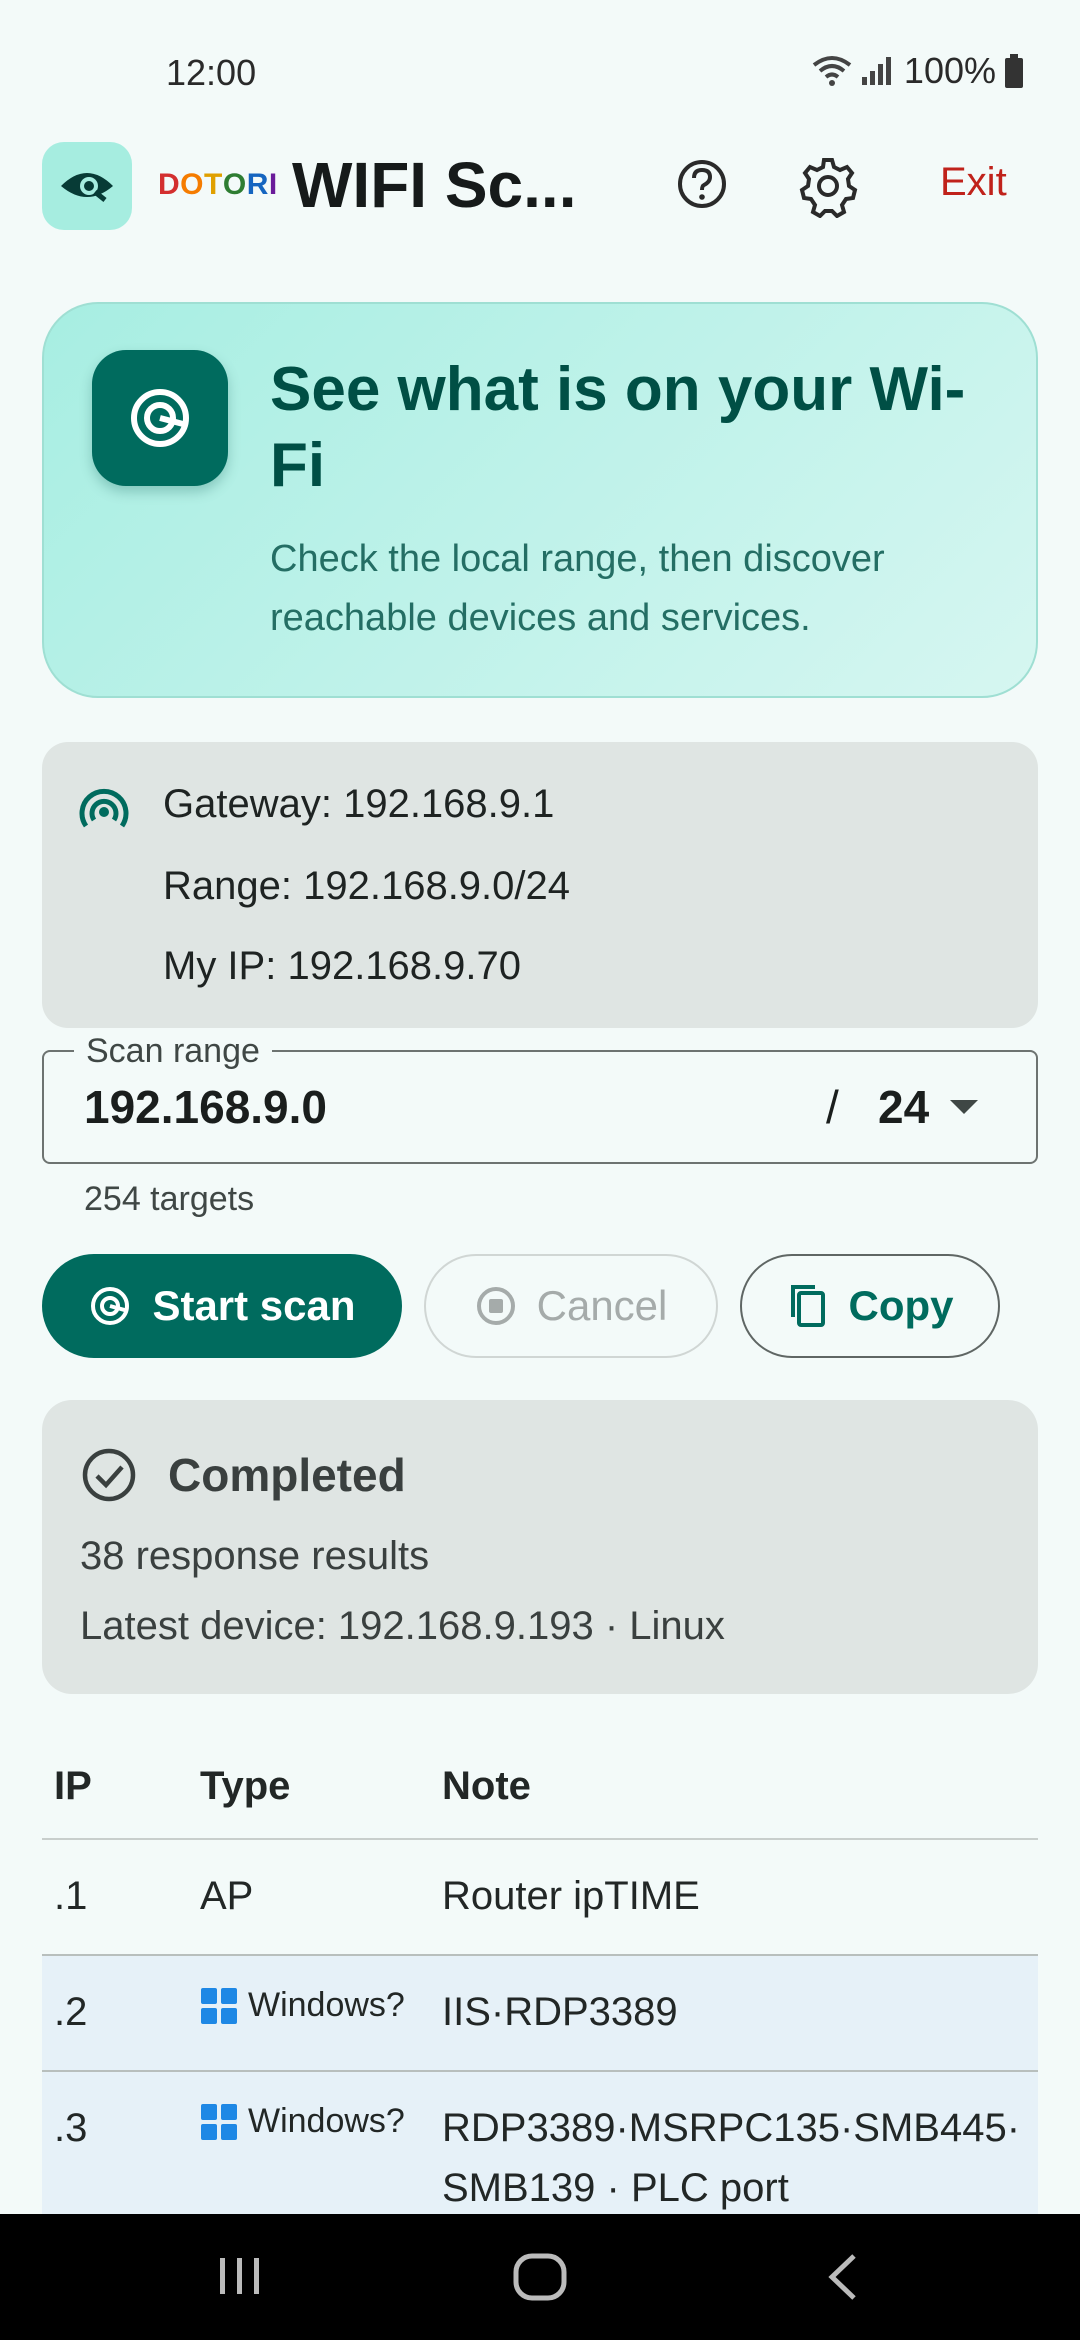  What do you see at coordinates (876, 71) in the screenshot?
I see `signal-icon` at bounding box center [876, 71].